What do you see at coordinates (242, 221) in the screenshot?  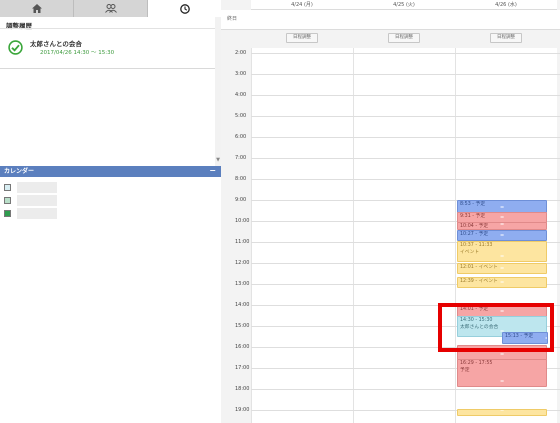 I see `hour-label: 10:00` at bounding box center [242, 221].